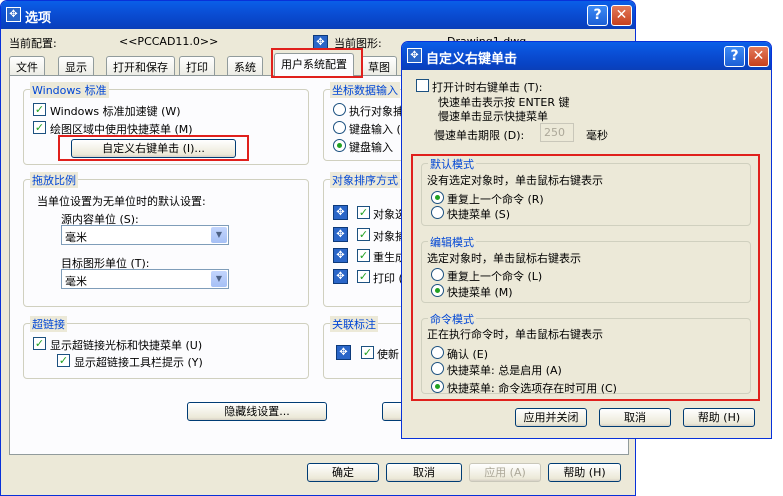 The width and height of the screenshot is (783, 496). I want to click on group-default-mode-title: 默认模式, so click(452, 164).